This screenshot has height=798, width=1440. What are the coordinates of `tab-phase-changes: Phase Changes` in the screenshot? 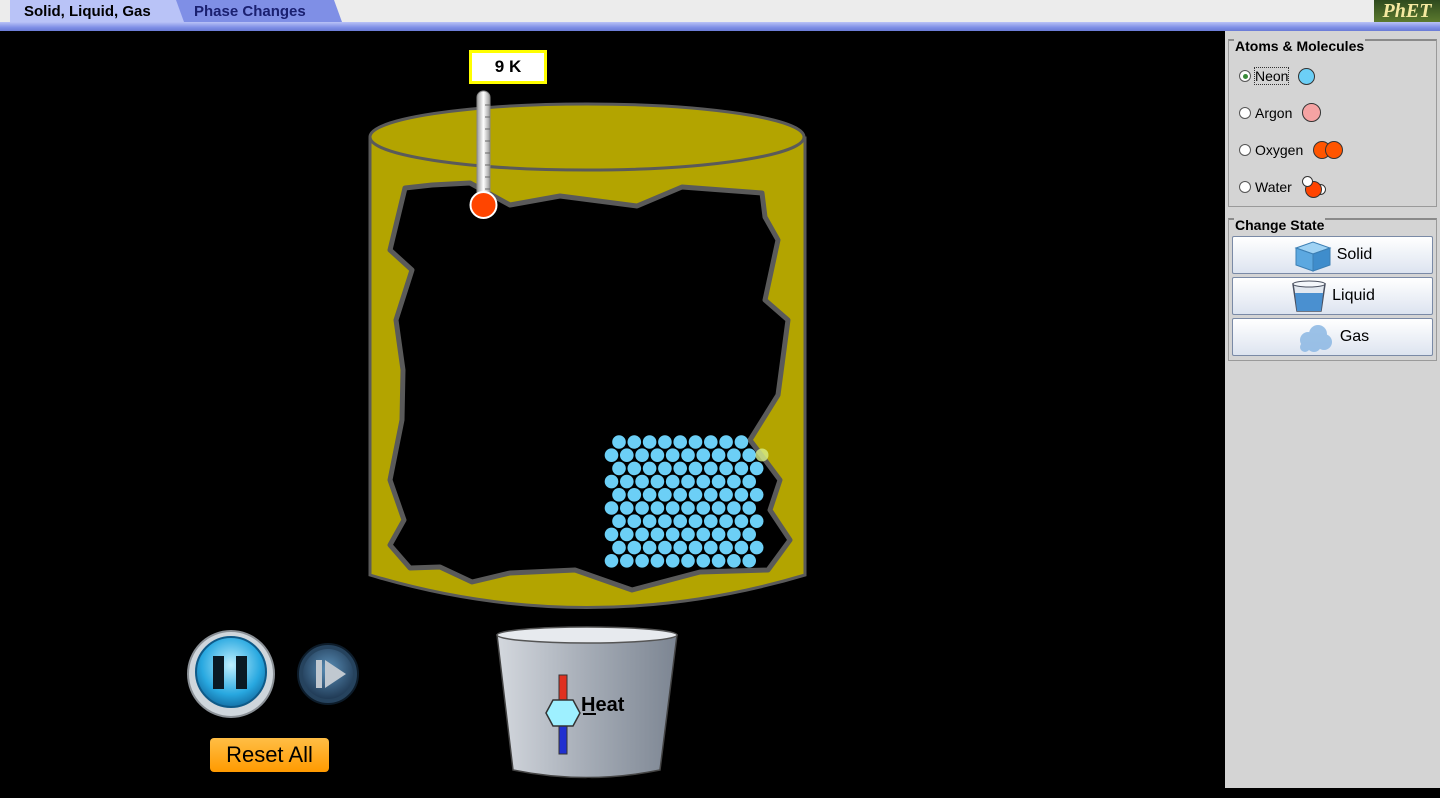 It's located at (259, 11).